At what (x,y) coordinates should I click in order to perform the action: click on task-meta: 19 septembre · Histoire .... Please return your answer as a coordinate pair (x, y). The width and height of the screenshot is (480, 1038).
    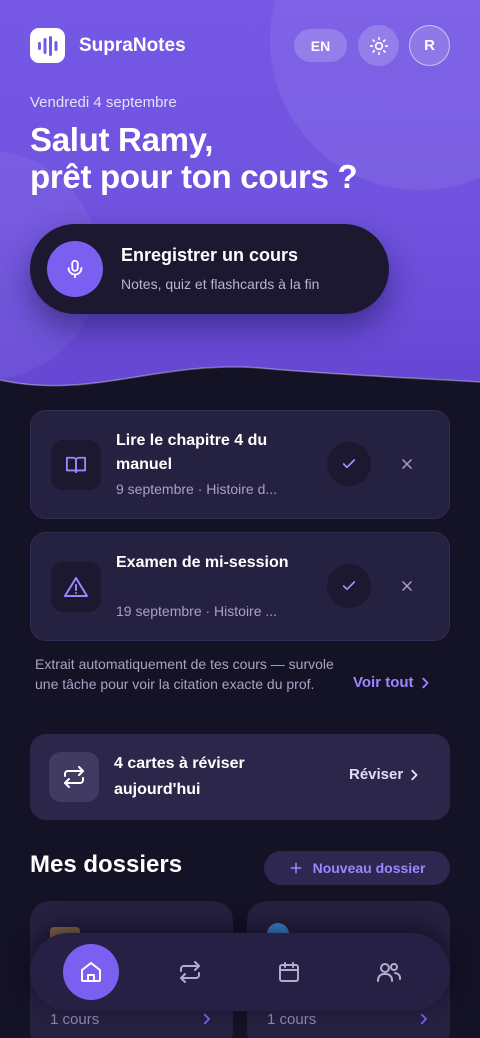
    Looking at the image, I should click on (197, 611).